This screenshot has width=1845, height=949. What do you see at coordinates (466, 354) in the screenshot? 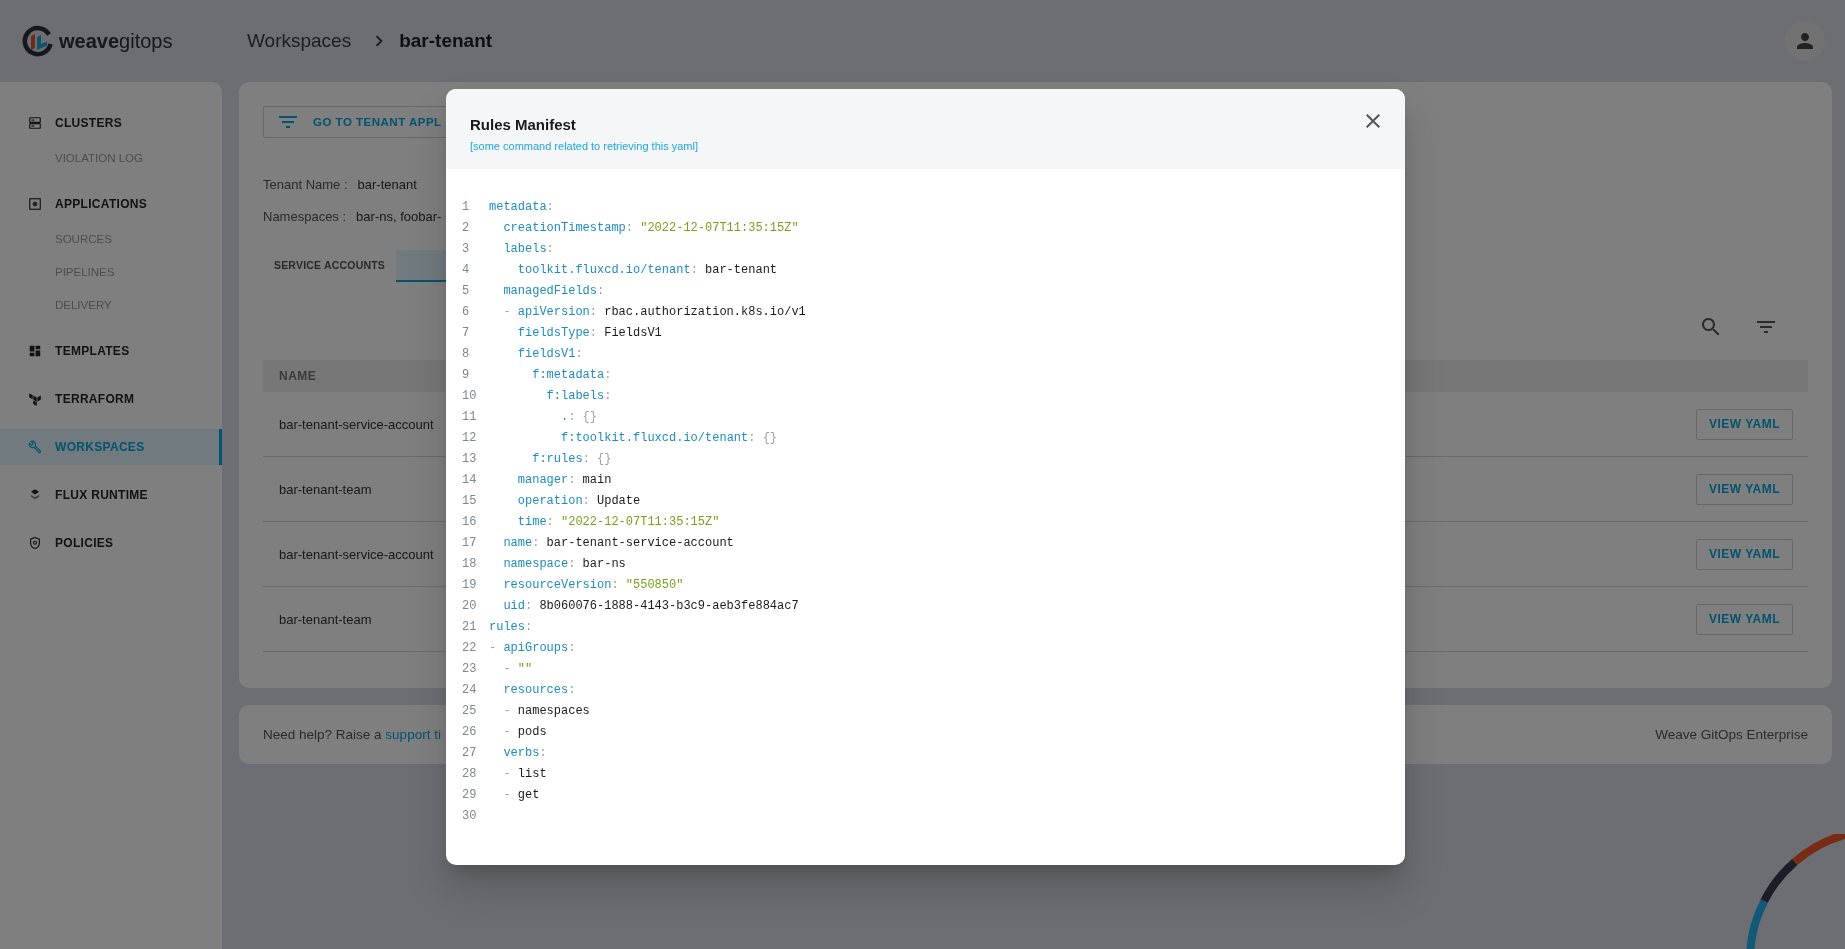
I see `line-number: 8` at bounding box center [466, 354].